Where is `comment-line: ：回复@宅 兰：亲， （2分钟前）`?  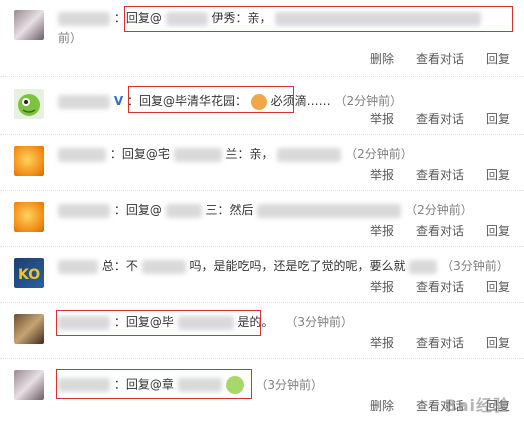
comment-line: ：回复@宅 兰：亲， （2分钟前） is located at coordinates (235, 154).